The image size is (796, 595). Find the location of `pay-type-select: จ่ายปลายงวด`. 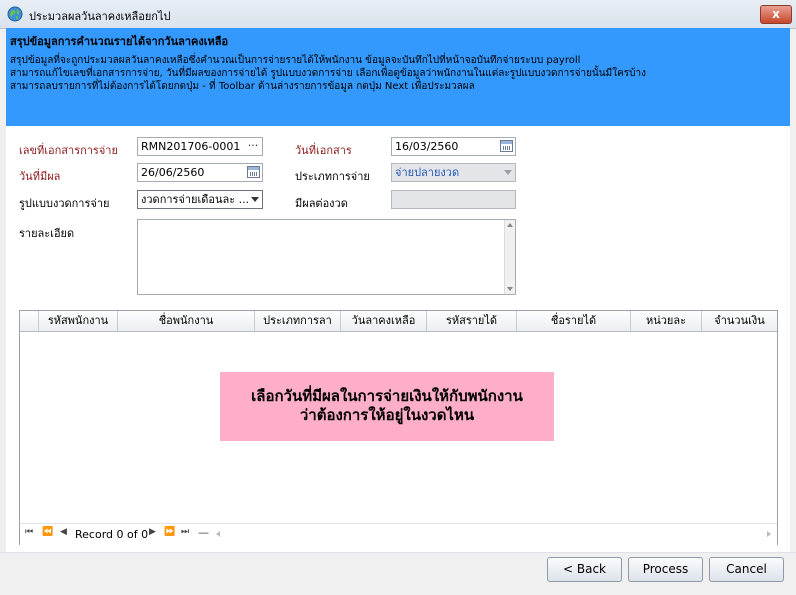

pay-type-select: จ่ายปลายงวด is located at coordinates (453, 172).